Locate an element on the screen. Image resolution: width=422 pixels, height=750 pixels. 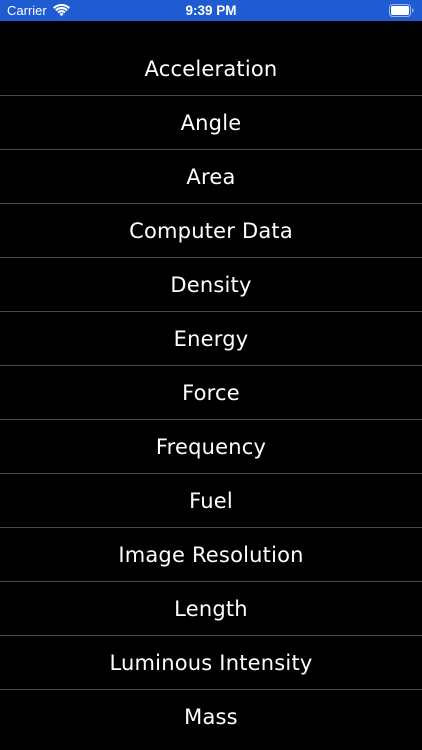
list-item-area: Area is located at coordinates (211, 177).